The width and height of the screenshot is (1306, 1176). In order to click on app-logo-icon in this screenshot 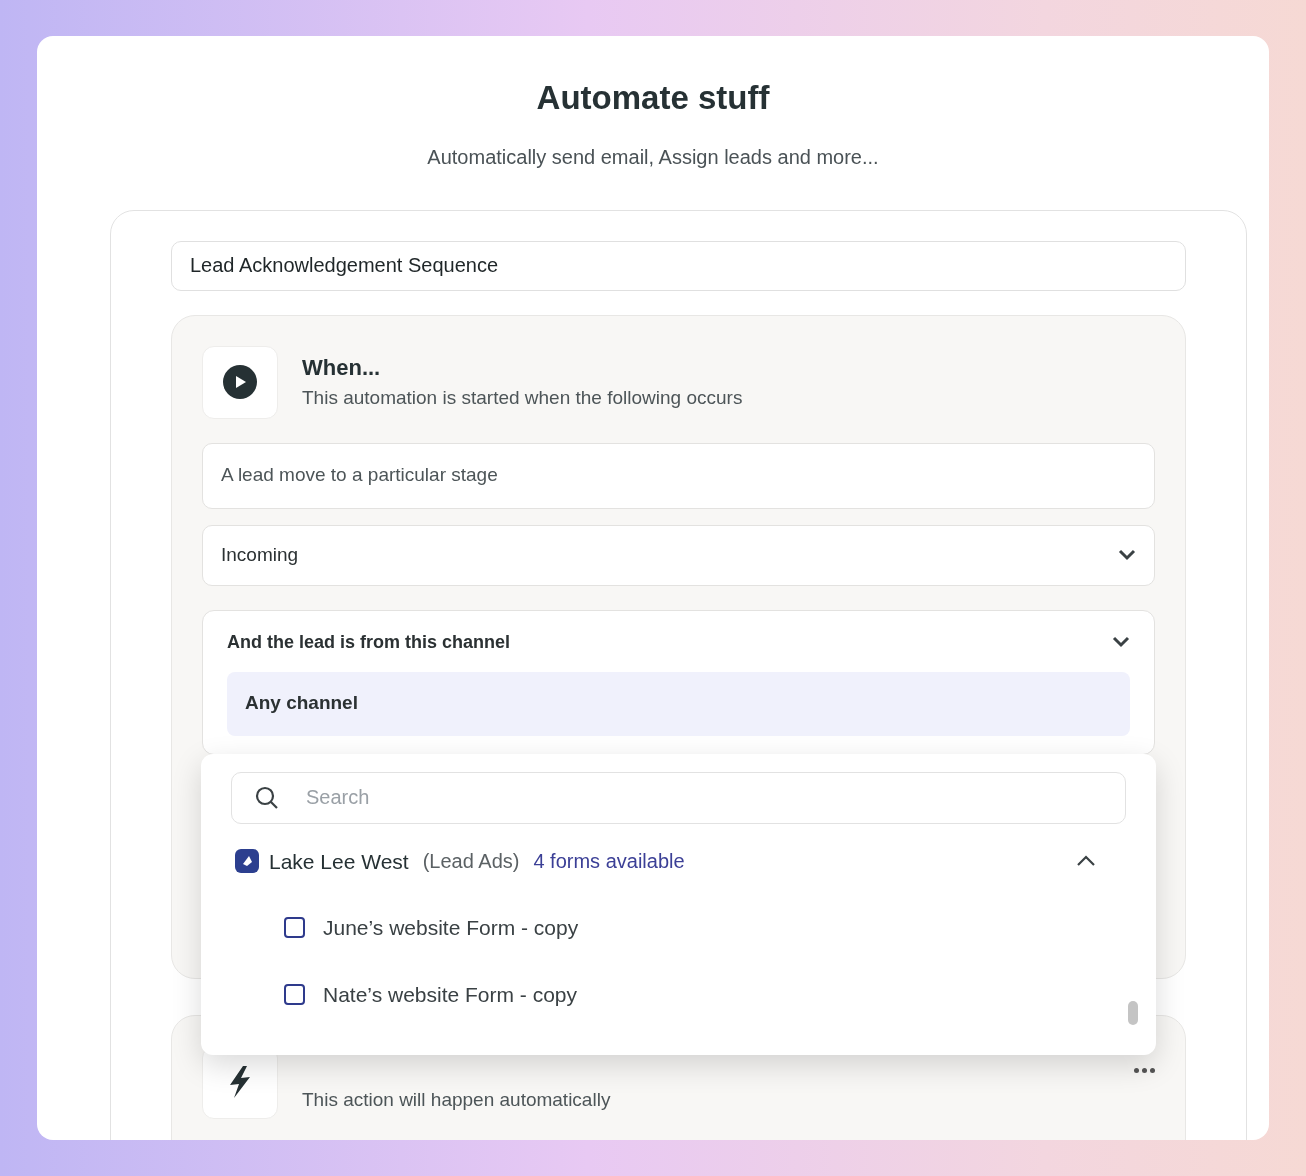, I will do `click(247, 861)`.